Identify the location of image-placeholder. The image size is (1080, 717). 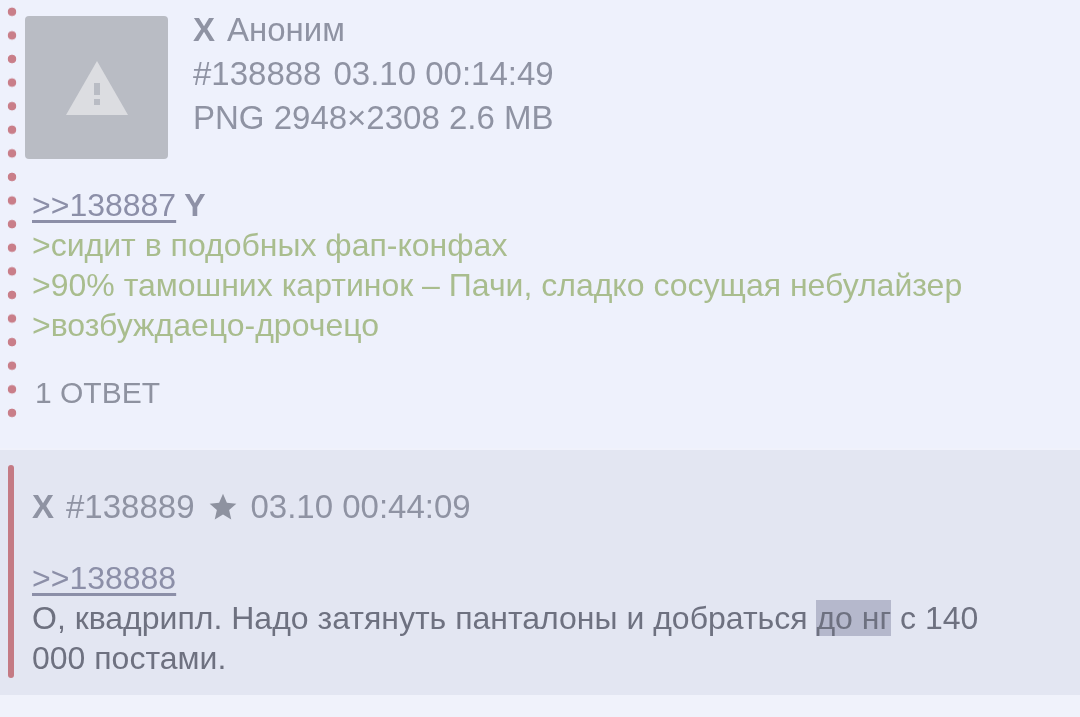
(96, 87).